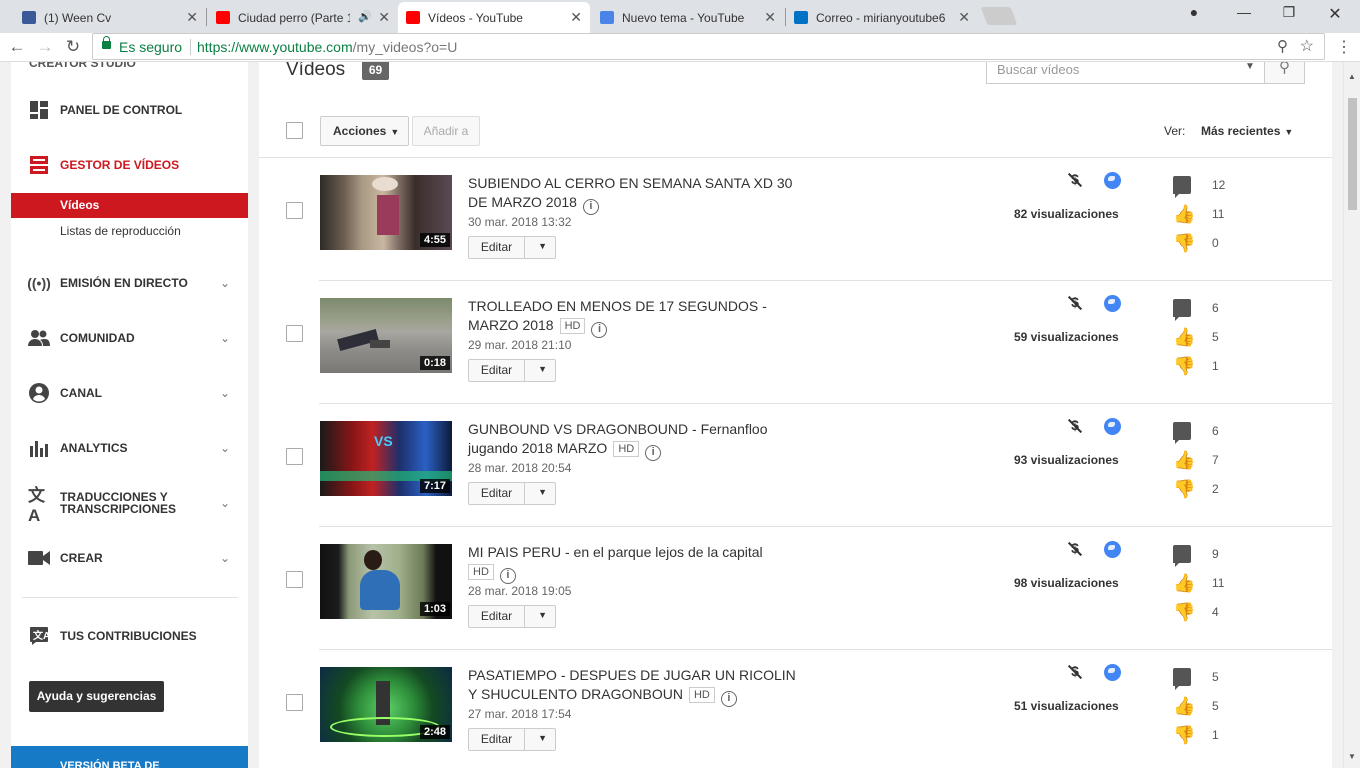 This screenshot has height=768, width=1360. I want to click on forward-icon: →, so click(45, 47).